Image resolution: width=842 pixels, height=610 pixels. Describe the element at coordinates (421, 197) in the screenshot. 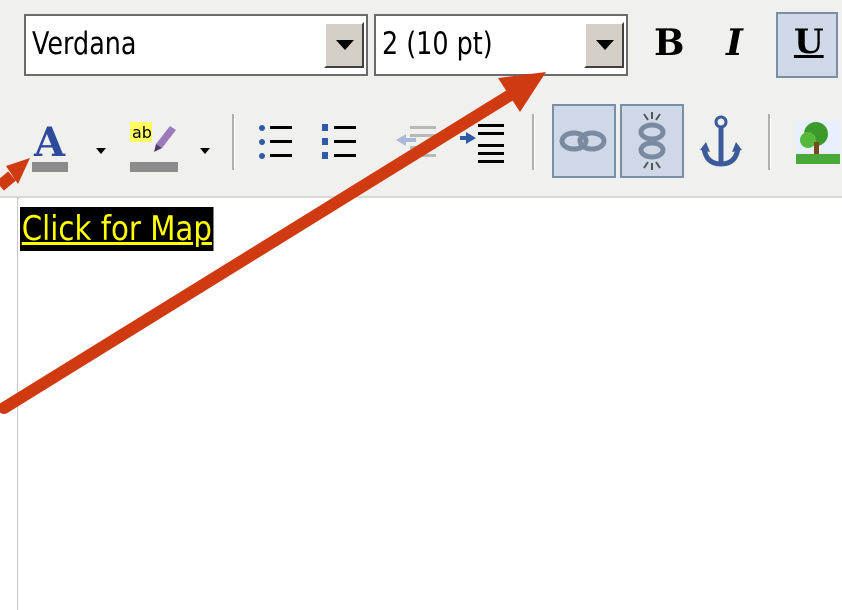

I see `toolbar-divider` at that location.